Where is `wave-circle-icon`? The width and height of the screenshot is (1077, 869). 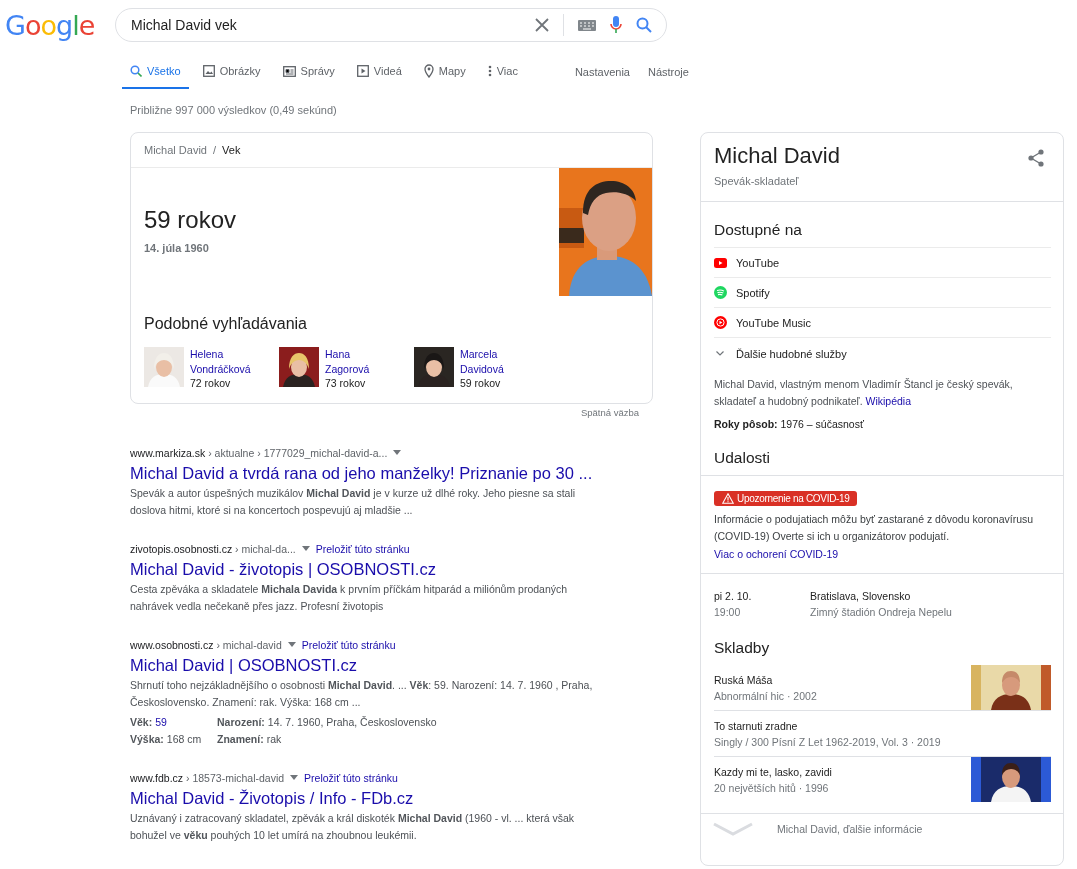
wave-circle-icon is located at coordinates (720, 292).